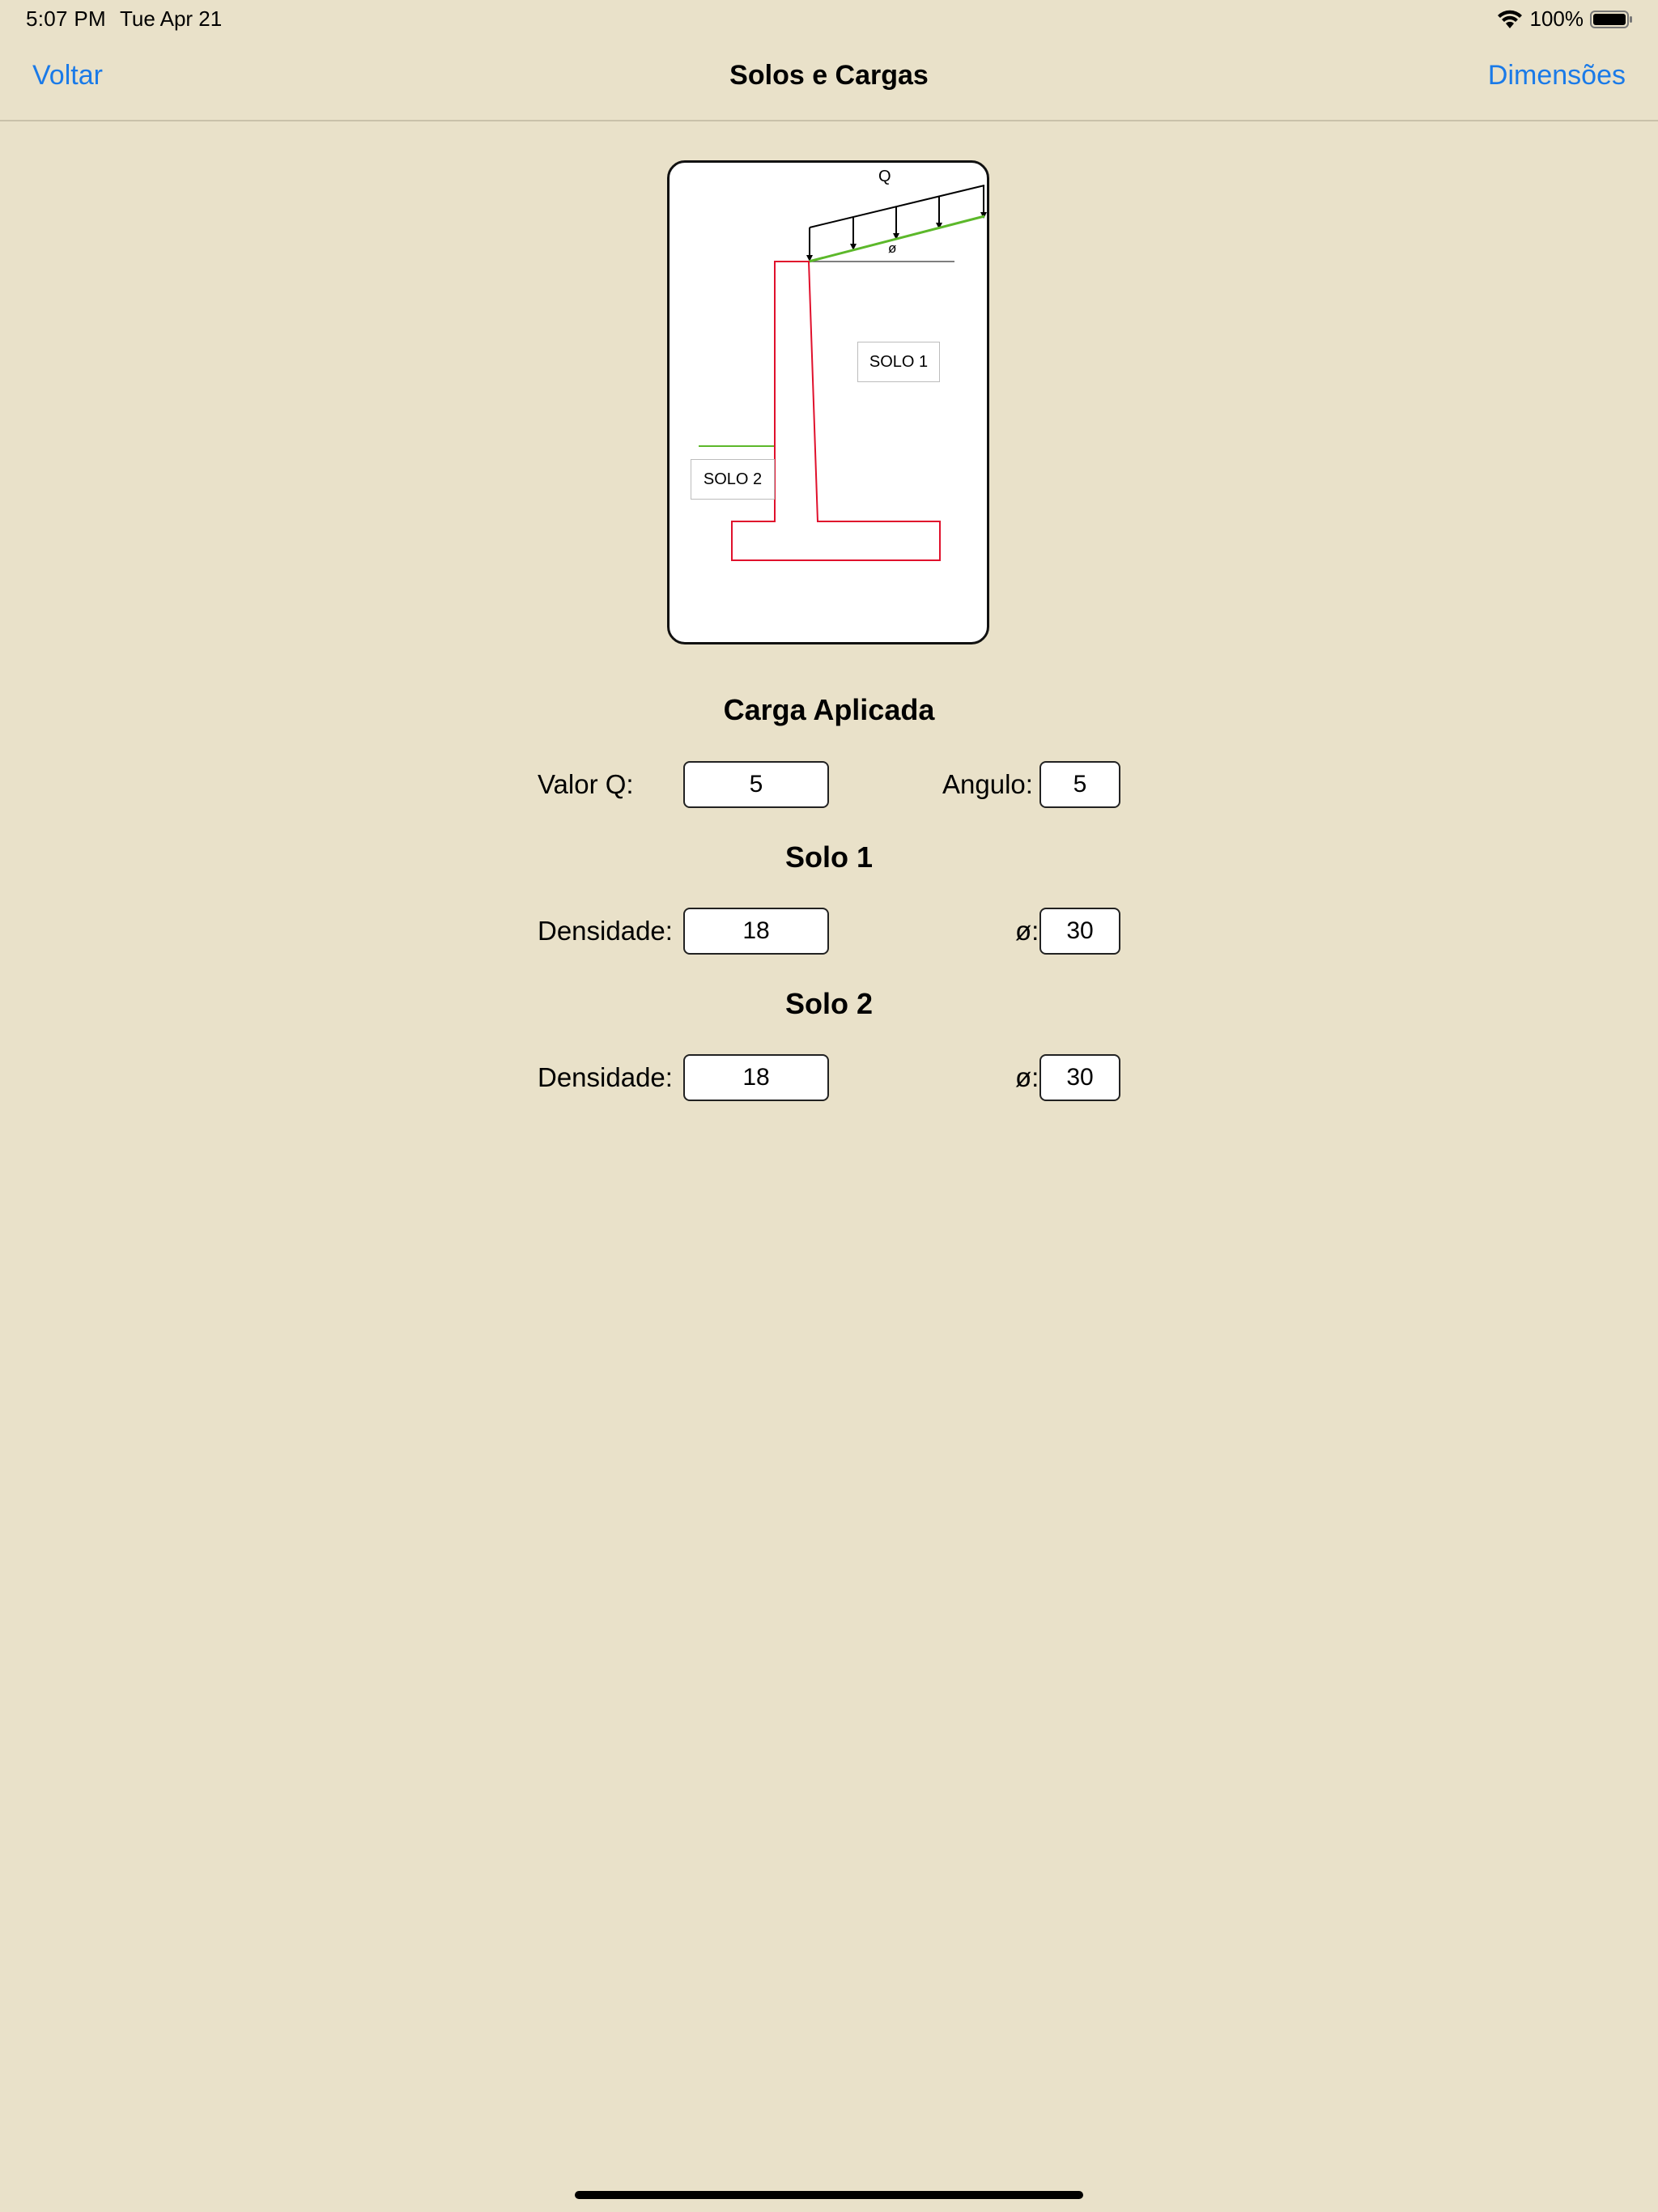 This screenshot has height=2212, width=1658. What do you see at coordinates (1079, 932) in the screenshot?
I see `solo1-phi-input` at bounding box center [1079, 932].